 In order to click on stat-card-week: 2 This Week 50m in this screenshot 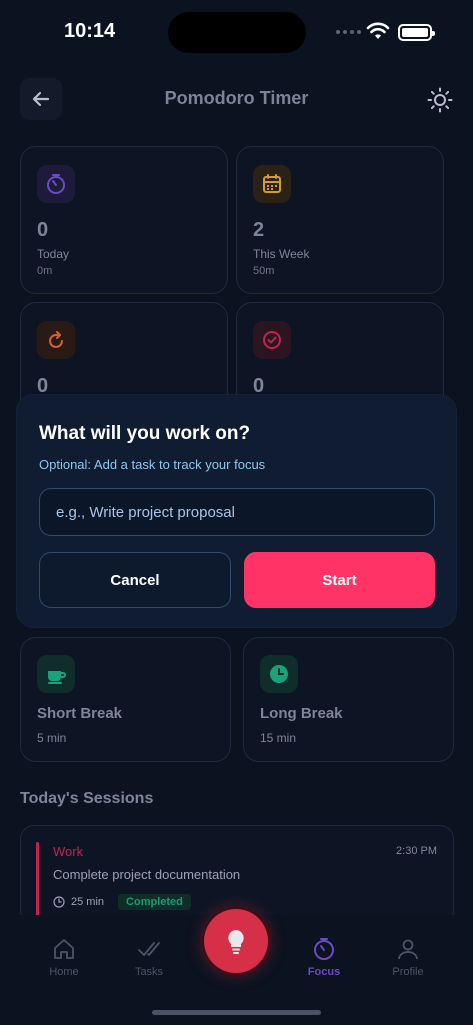, I will do `click(340, 220)`.